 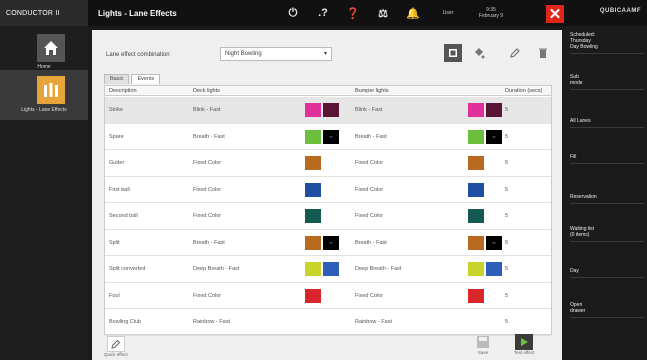 What do you see at coordinates (125, 322) in the screenshot?
I see `cell-description: Bowling Club` at bounding box center [125, 322].